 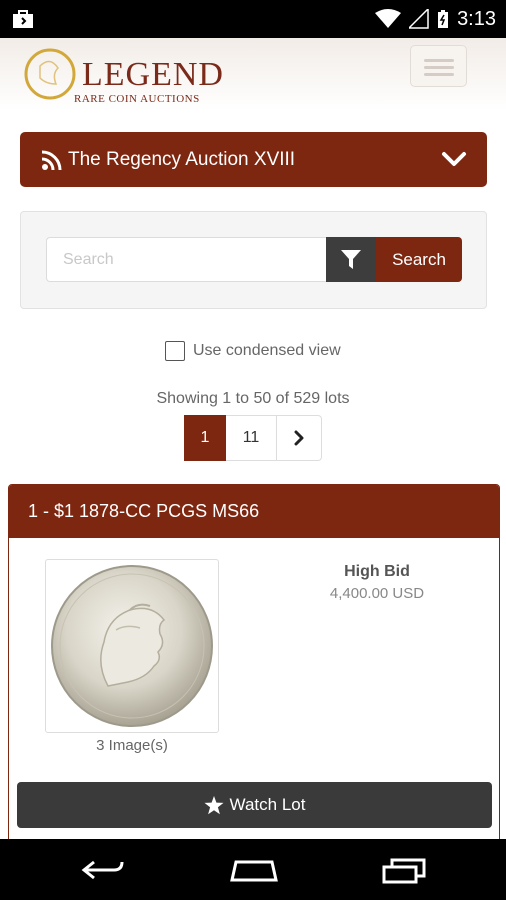 I want to click on back-icon, so click(x=103, y=870).